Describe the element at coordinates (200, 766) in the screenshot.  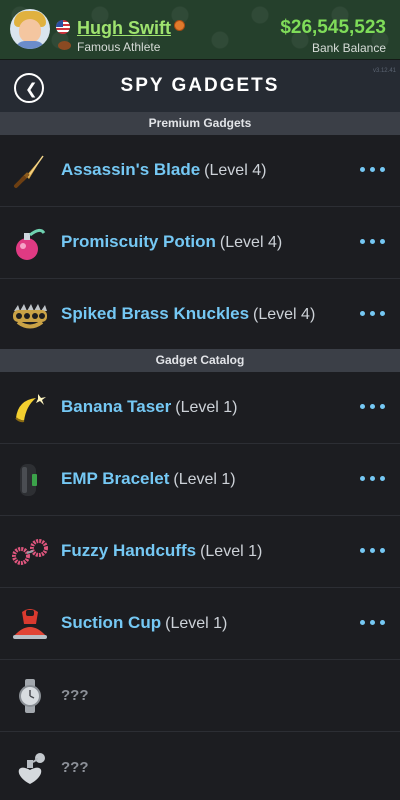
I see `gadget-row-locked-perfume: ???` at that location.